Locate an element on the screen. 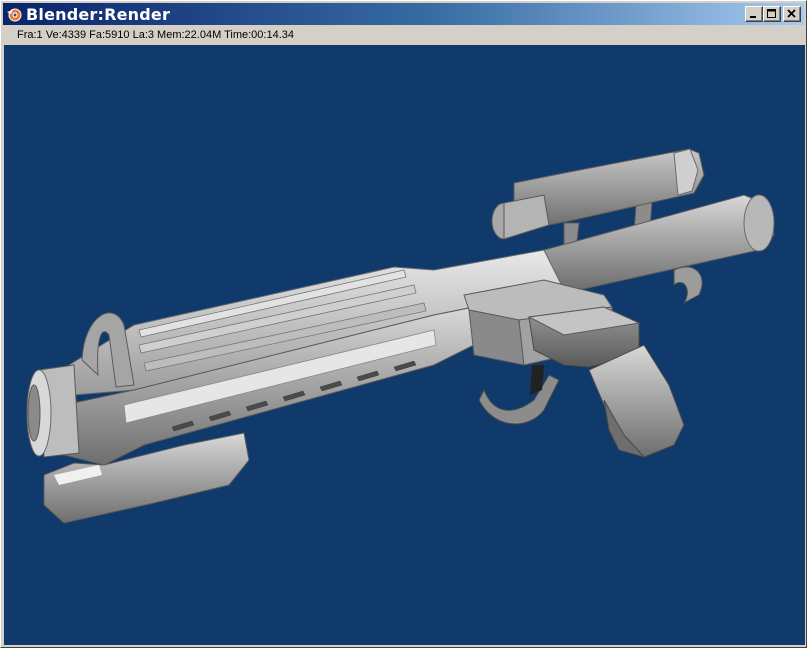 This screenshot has width=807, height=648. minimize-icon is located at coordinates (754, 14).